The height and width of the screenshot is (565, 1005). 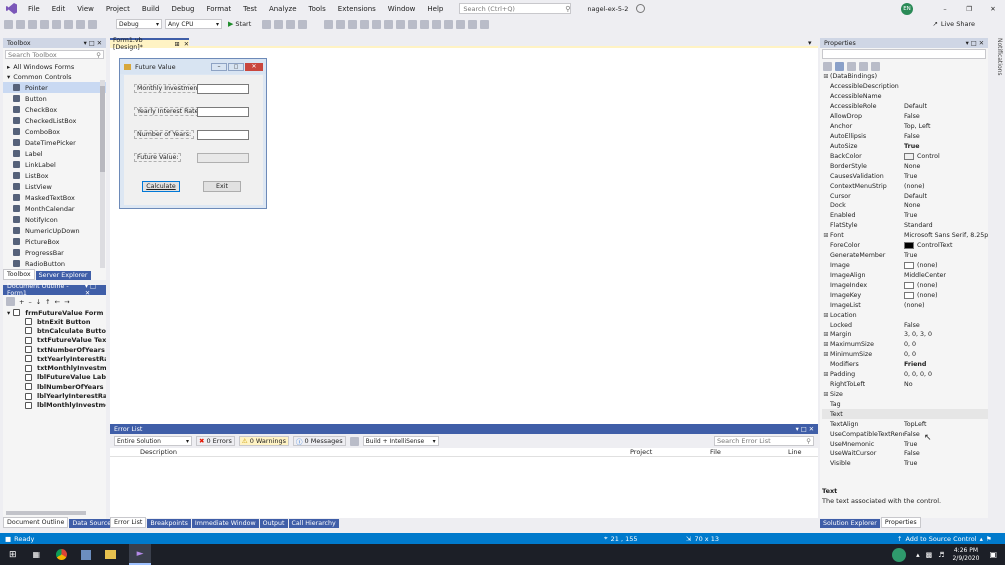 What do you see at coordinates (941, 555) in the screenshot?
I see `volume-icon: ♬` at bounding box center [941, 555].